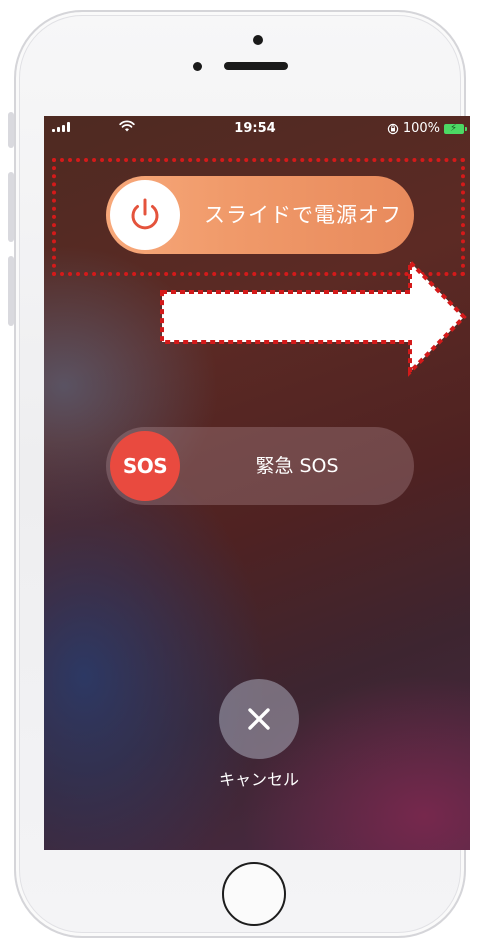  Describe the element at coordinates (256, 66) in the screenshot. I see `earpiece-speaker` at that location.